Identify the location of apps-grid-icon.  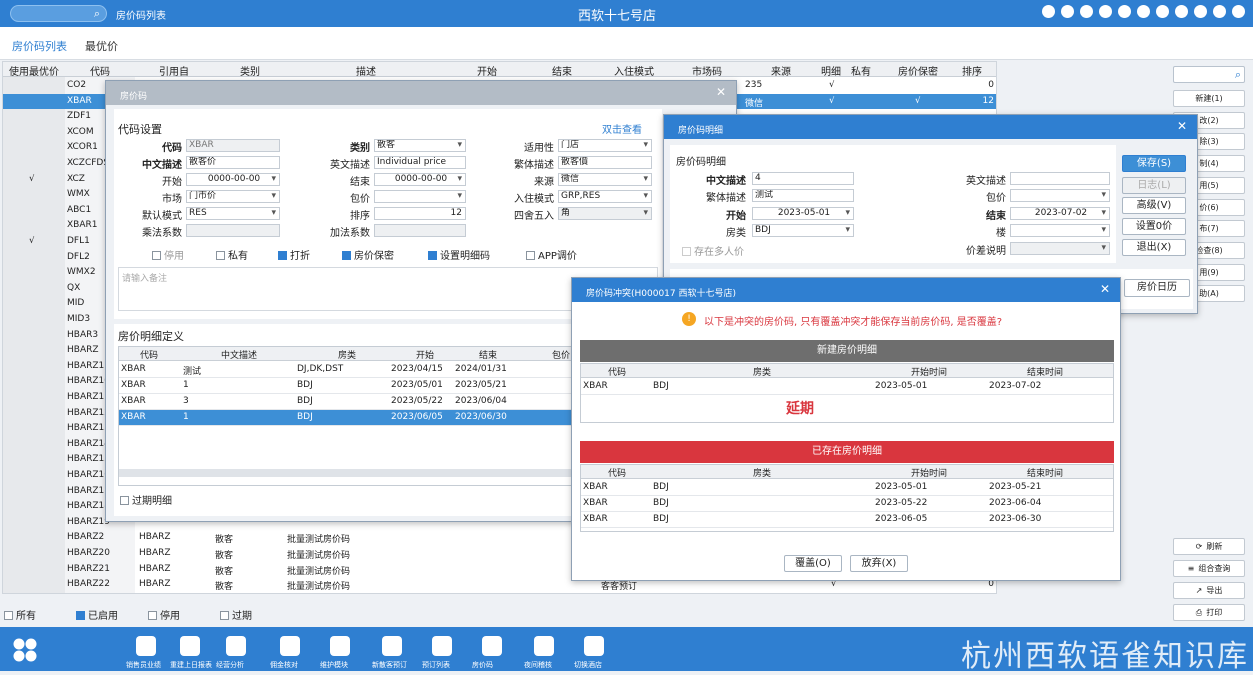
(25, 650).